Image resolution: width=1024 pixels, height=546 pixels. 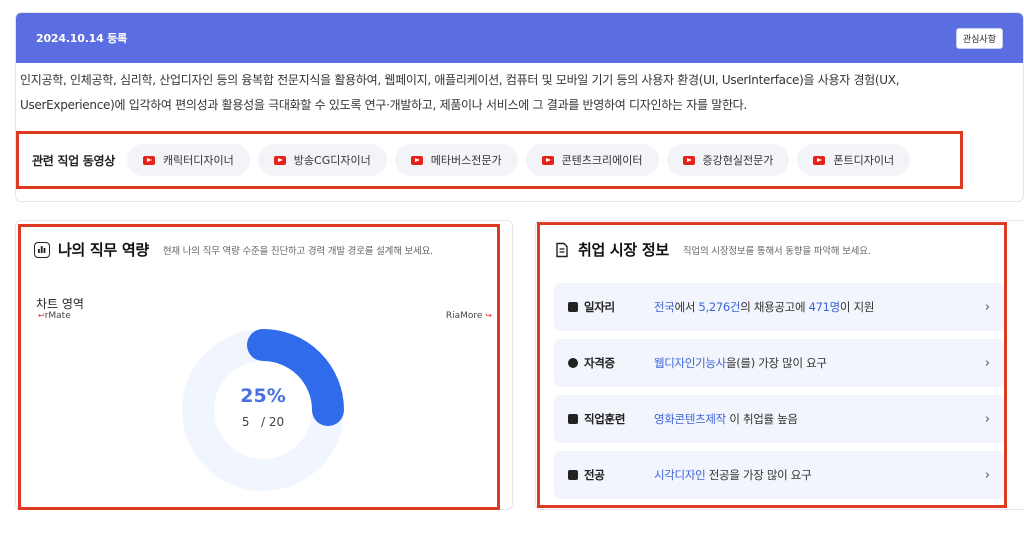 What do you see at coordinates (73, 160) in the screenshot?
I see `related-videos-title: 관련 직업 동영상` at bounding box center [73, 160].